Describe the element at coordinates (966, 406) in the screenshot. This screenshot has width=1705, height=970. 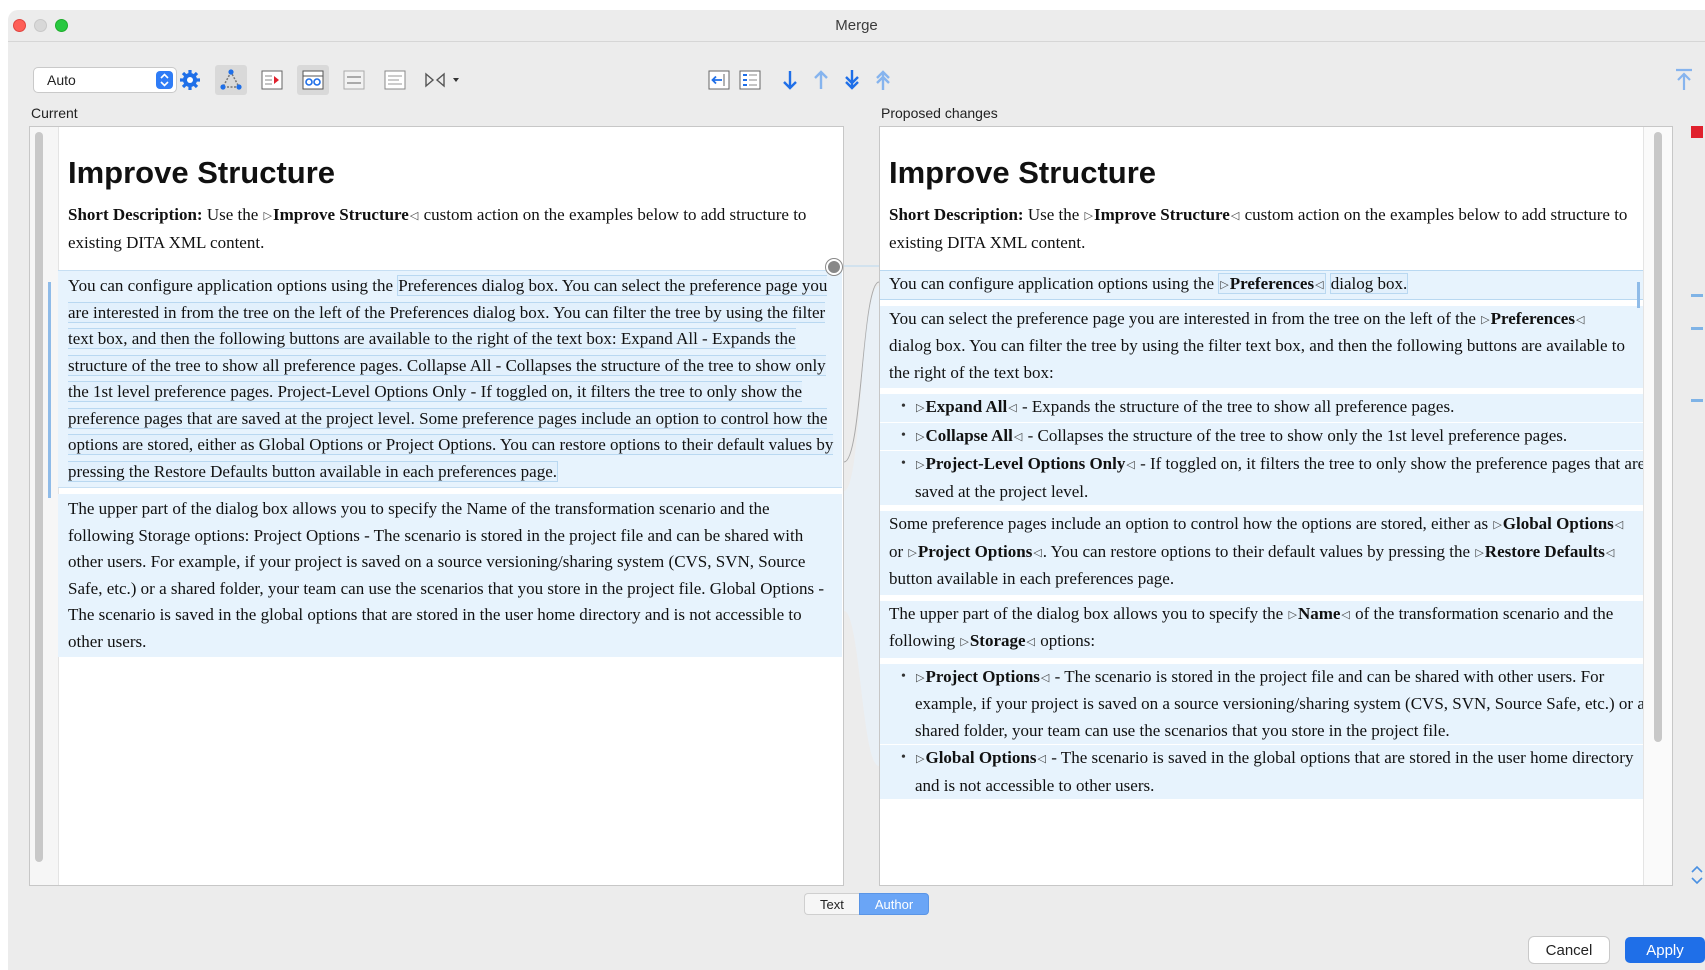
I see `list-item-bold: Expand All` at that location.